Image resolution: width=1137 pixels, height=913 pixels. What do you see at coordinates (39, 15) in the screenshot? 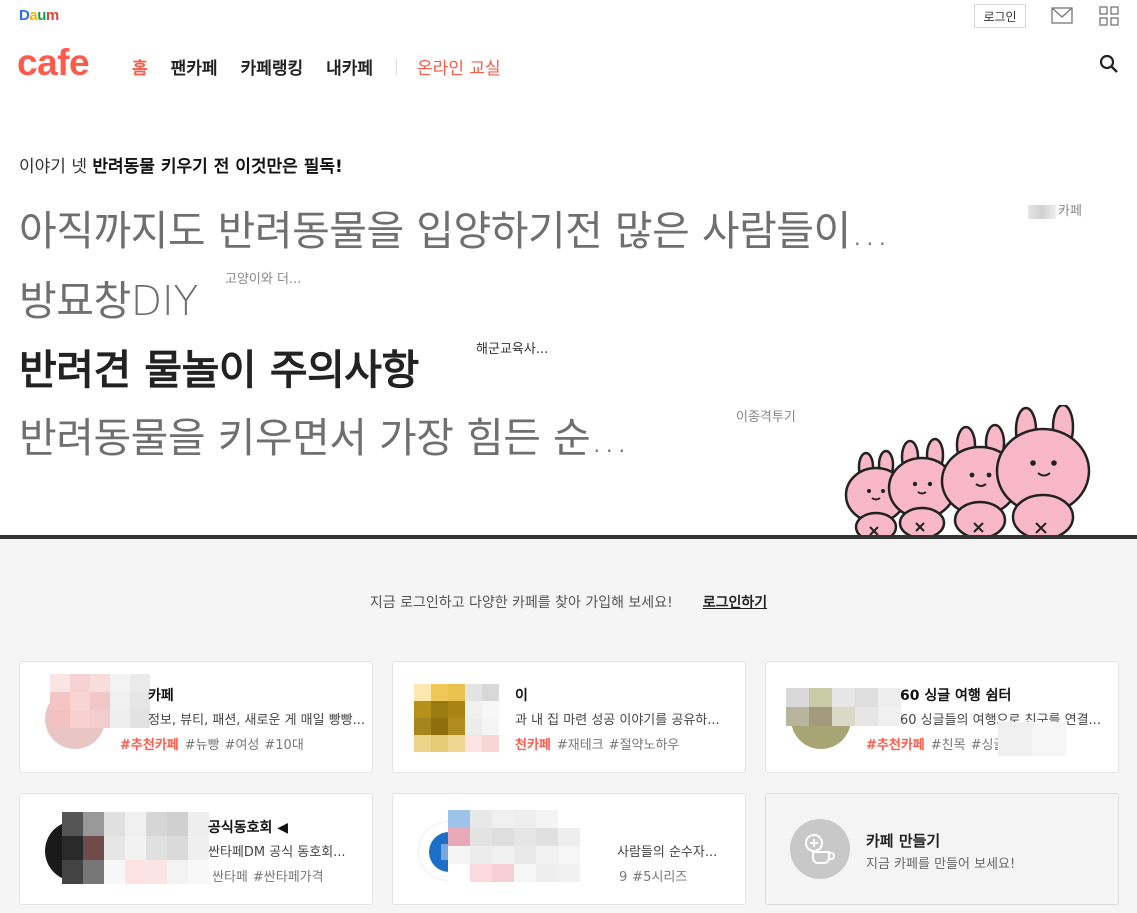
I see `daum-logo: Daum` at bounding box center [39, 15].